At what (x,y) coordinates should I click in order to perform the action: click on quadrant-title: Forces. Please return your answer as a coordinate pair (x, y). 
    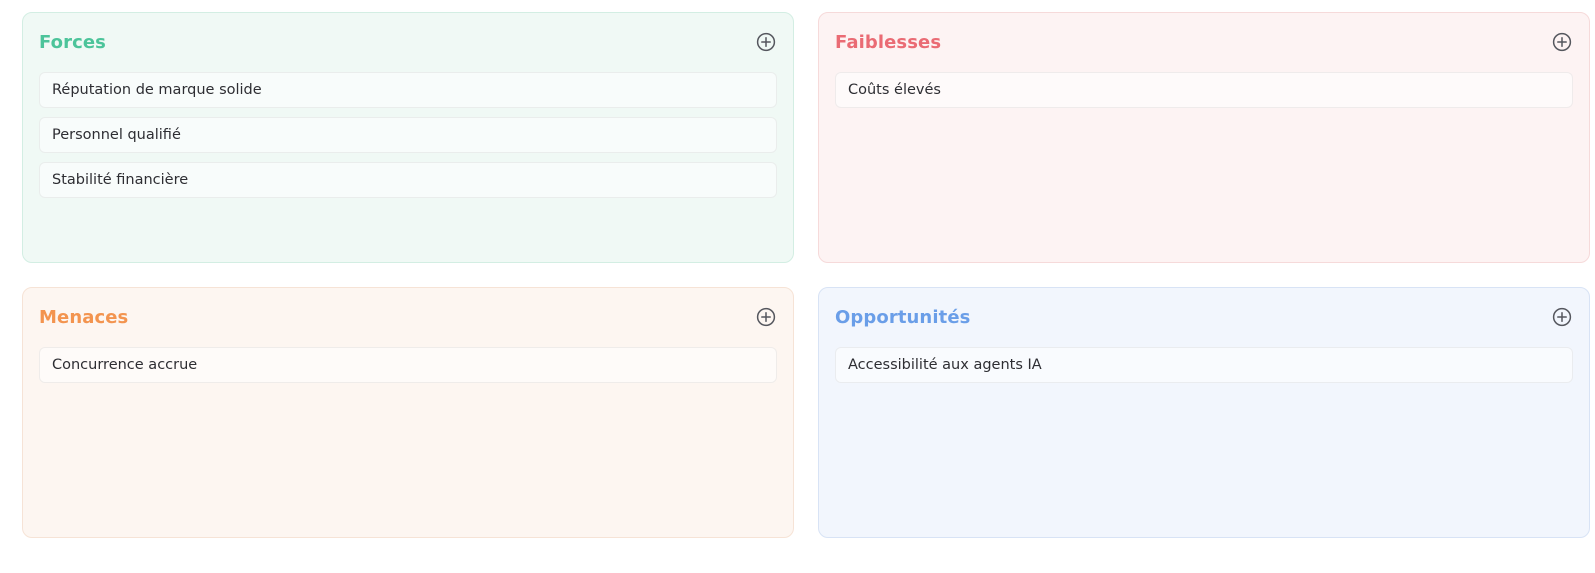
    Looking at the image, I should click on (73, 42).